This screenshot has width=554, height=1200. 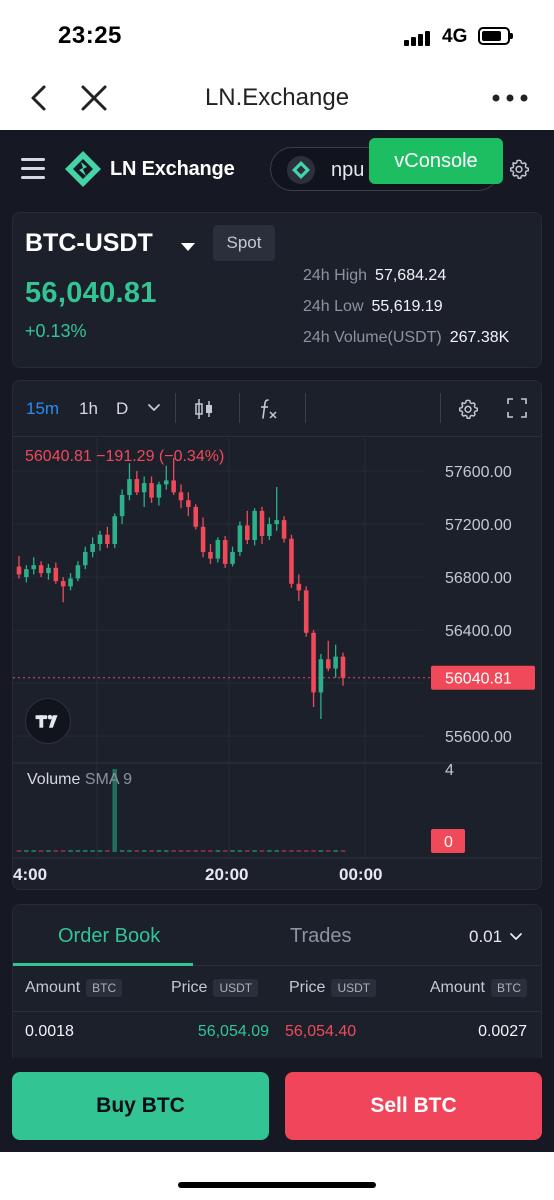 I want to click on price-change: +0.13%, so click(x=56, y=331).